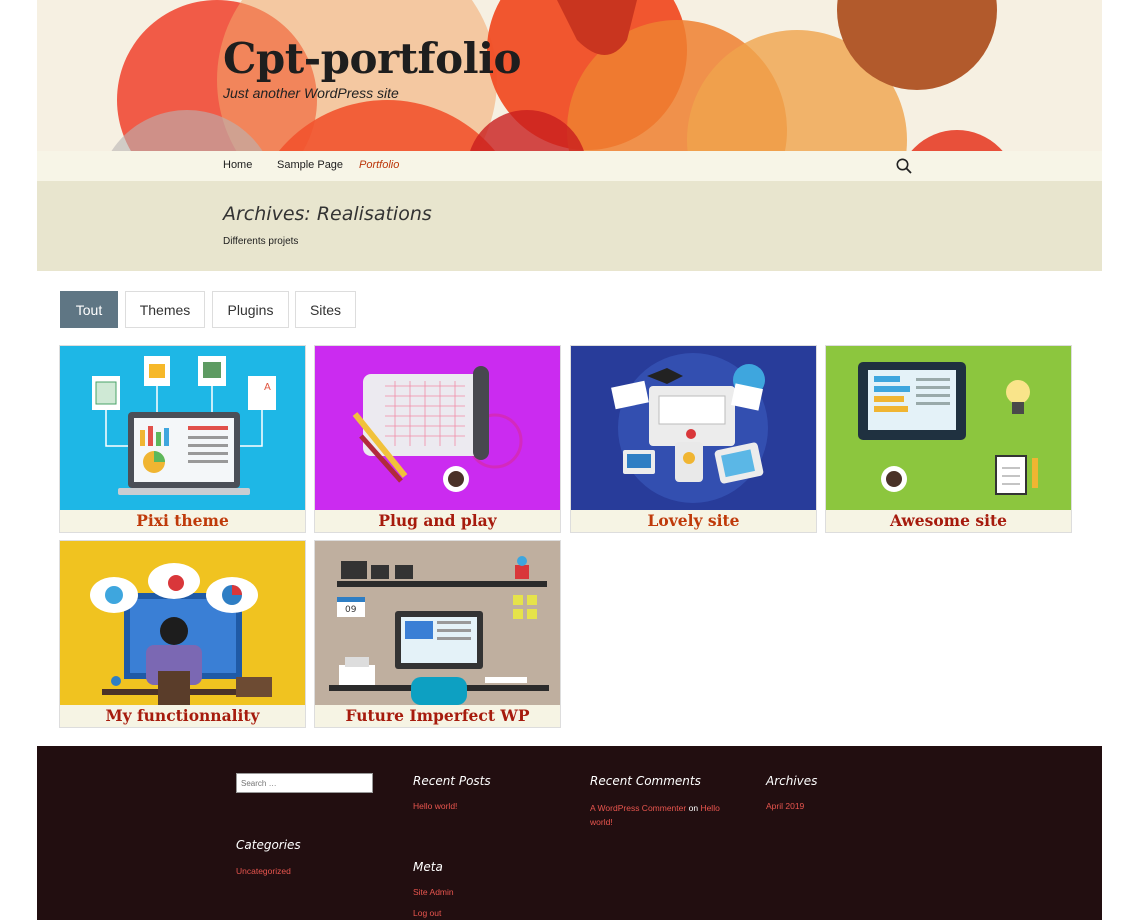  What do you see at coordinates (452, 781) in the screenshot?
I see `recent-posts-title: Recent Posts` at bounding box center [452, 781].